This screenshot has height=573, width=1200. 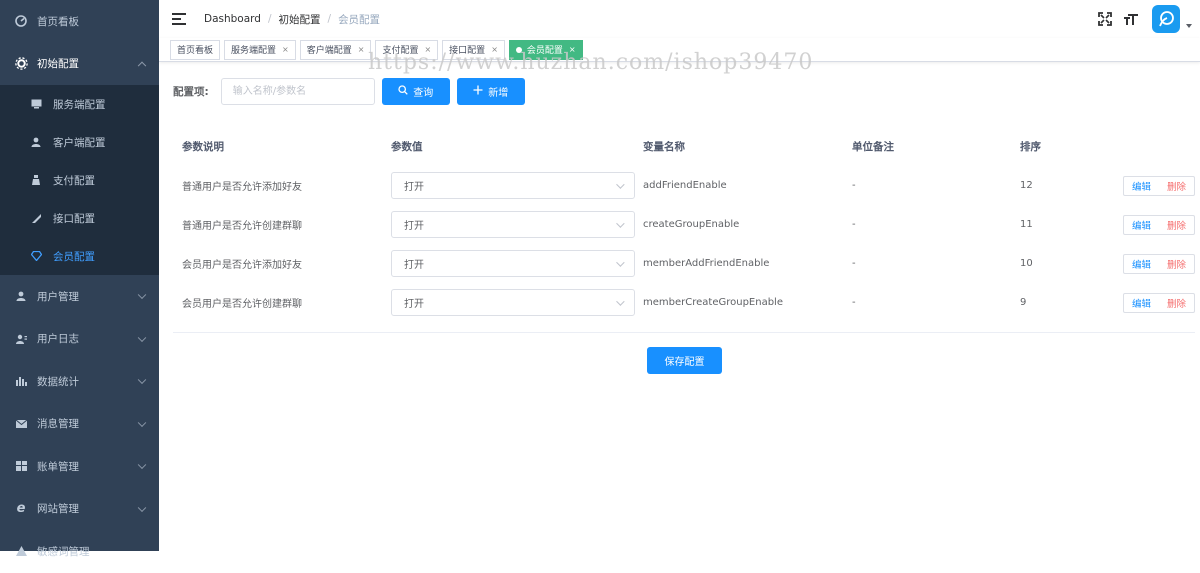 I want to click on sidebar-item-payment-config: 支付配置, so click(x=79, y=180).